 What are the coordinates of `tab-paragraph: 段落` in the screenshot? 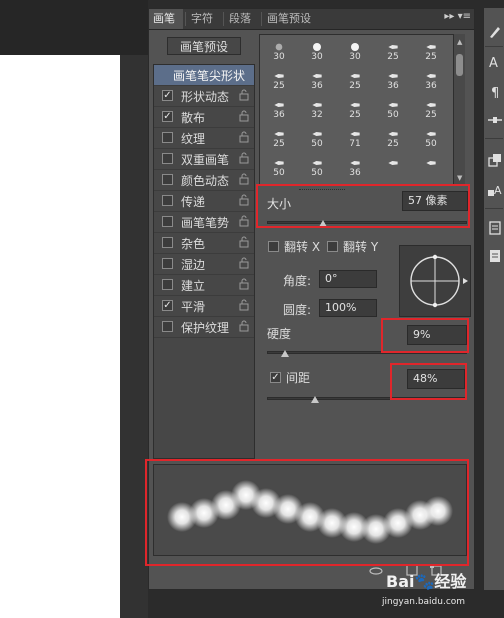 It's located at (242, 19).